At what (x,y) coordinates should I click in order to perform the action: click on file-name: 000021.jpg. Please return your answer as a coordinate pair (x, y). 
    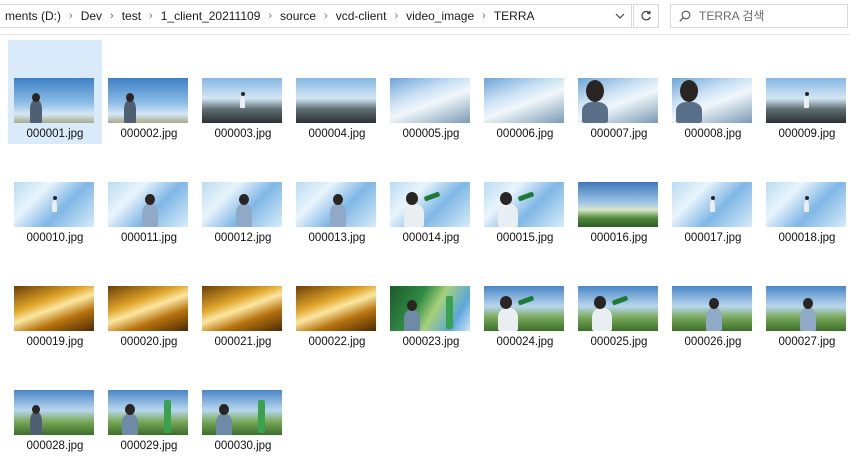
    Looking at the image, I should click on (243, 342).